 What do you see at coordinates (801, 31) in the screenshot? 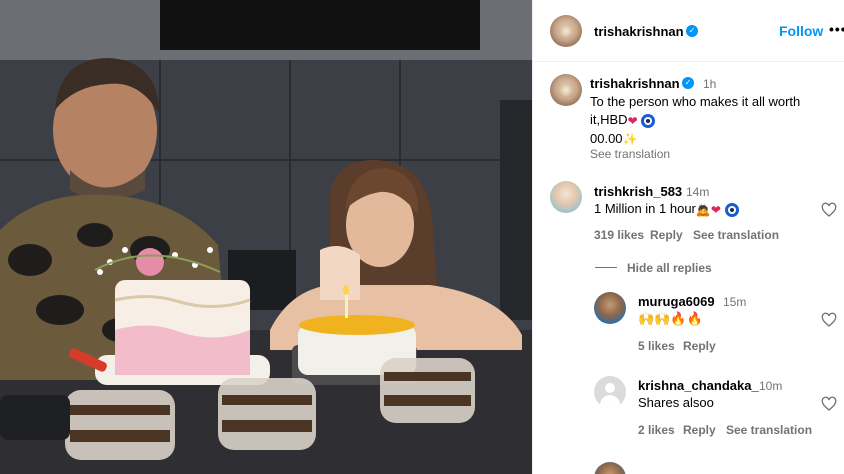
I see `follow-button: Follow` at bounding box center [801, 31].